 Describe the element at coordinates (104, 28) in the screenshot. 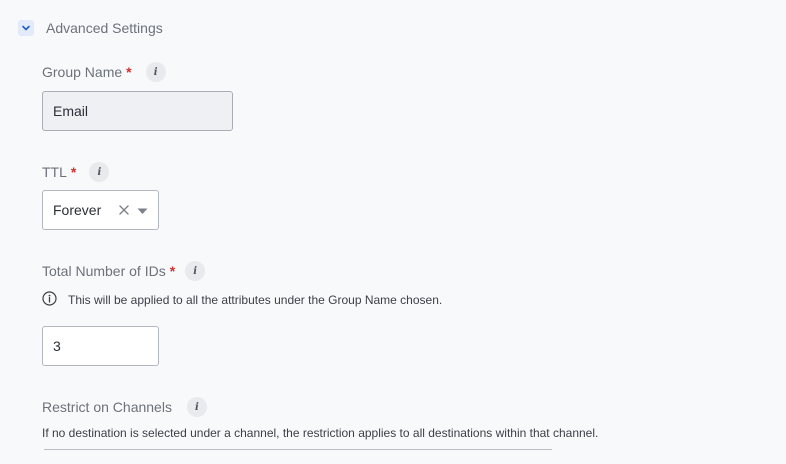

I see `section-title: Advanced Settings` at that location.